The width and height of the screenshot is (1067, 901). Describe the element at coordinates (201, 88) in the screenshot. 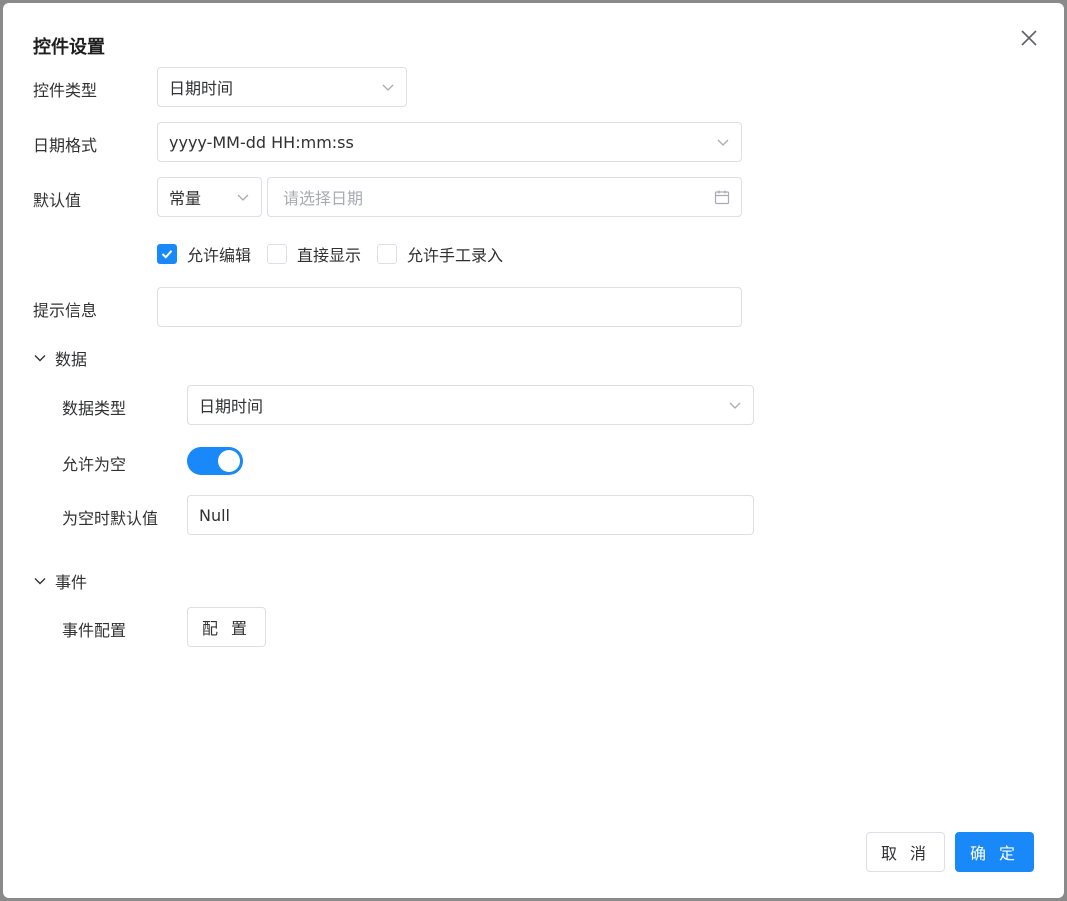

I see `control-type-value: 日期时间` at that location.